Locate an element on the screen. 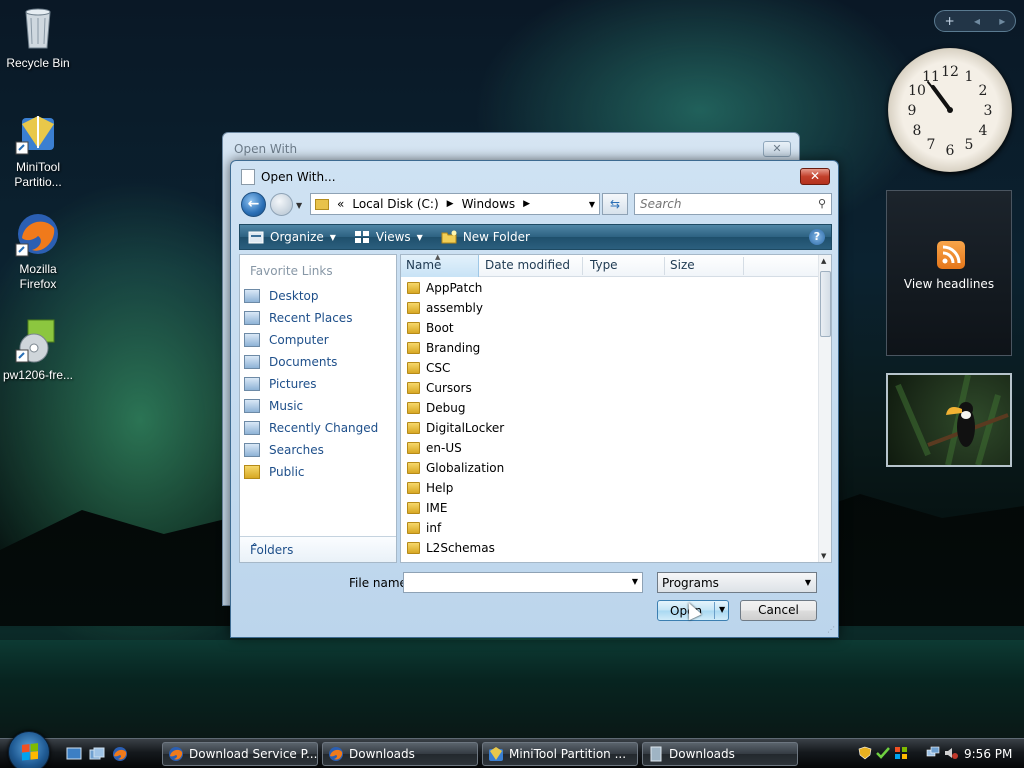 This screenshot has width=1024, height=768. organize-button: Organize ▼ is located at coordinates (292, 237).